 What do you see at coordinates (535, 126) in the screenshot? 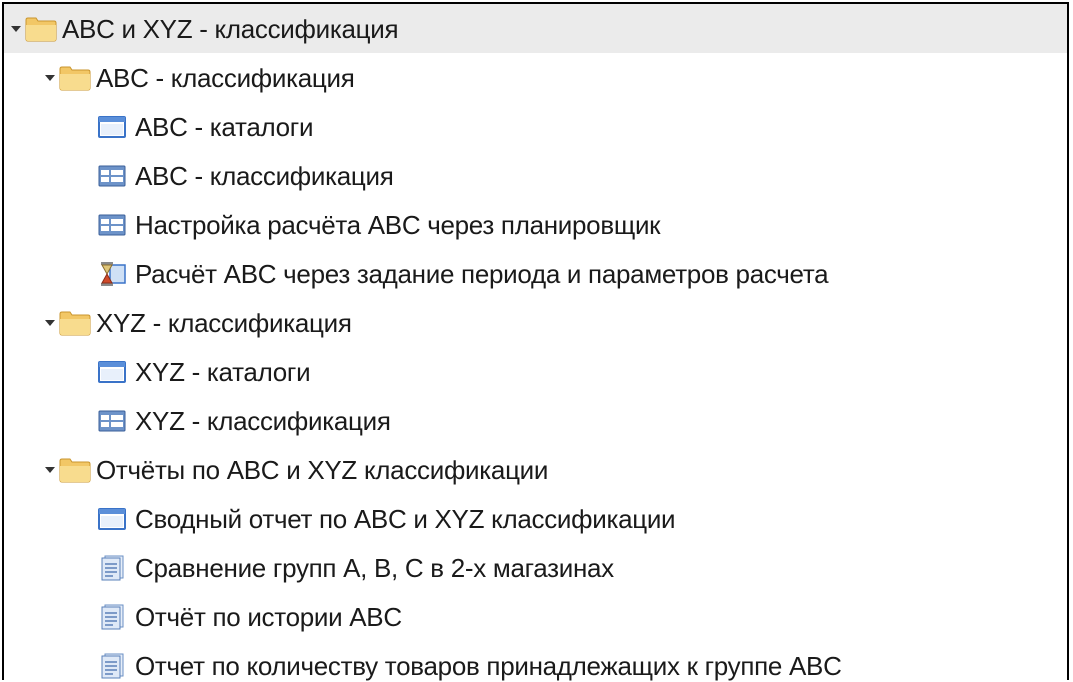
I see `tree-leaf-abc-catalogs: ABC - каталоги` at bounding box center [535, 126].